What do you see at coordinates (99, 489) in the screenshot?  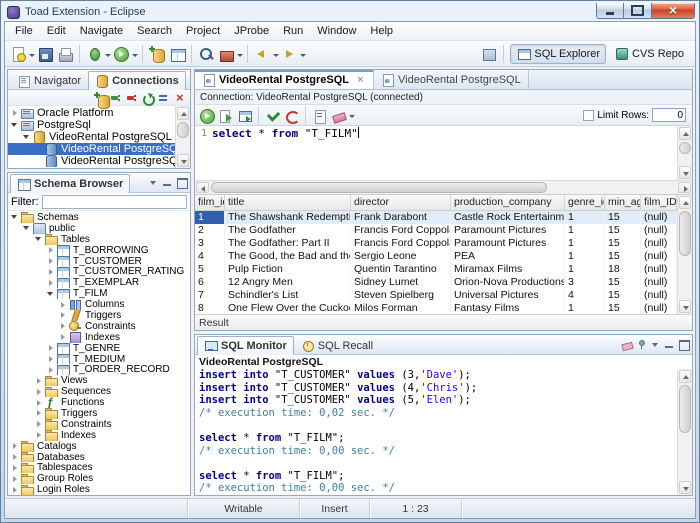 I see `tree-item-login-roles: Login Roles` at bounding box center [99, 489].